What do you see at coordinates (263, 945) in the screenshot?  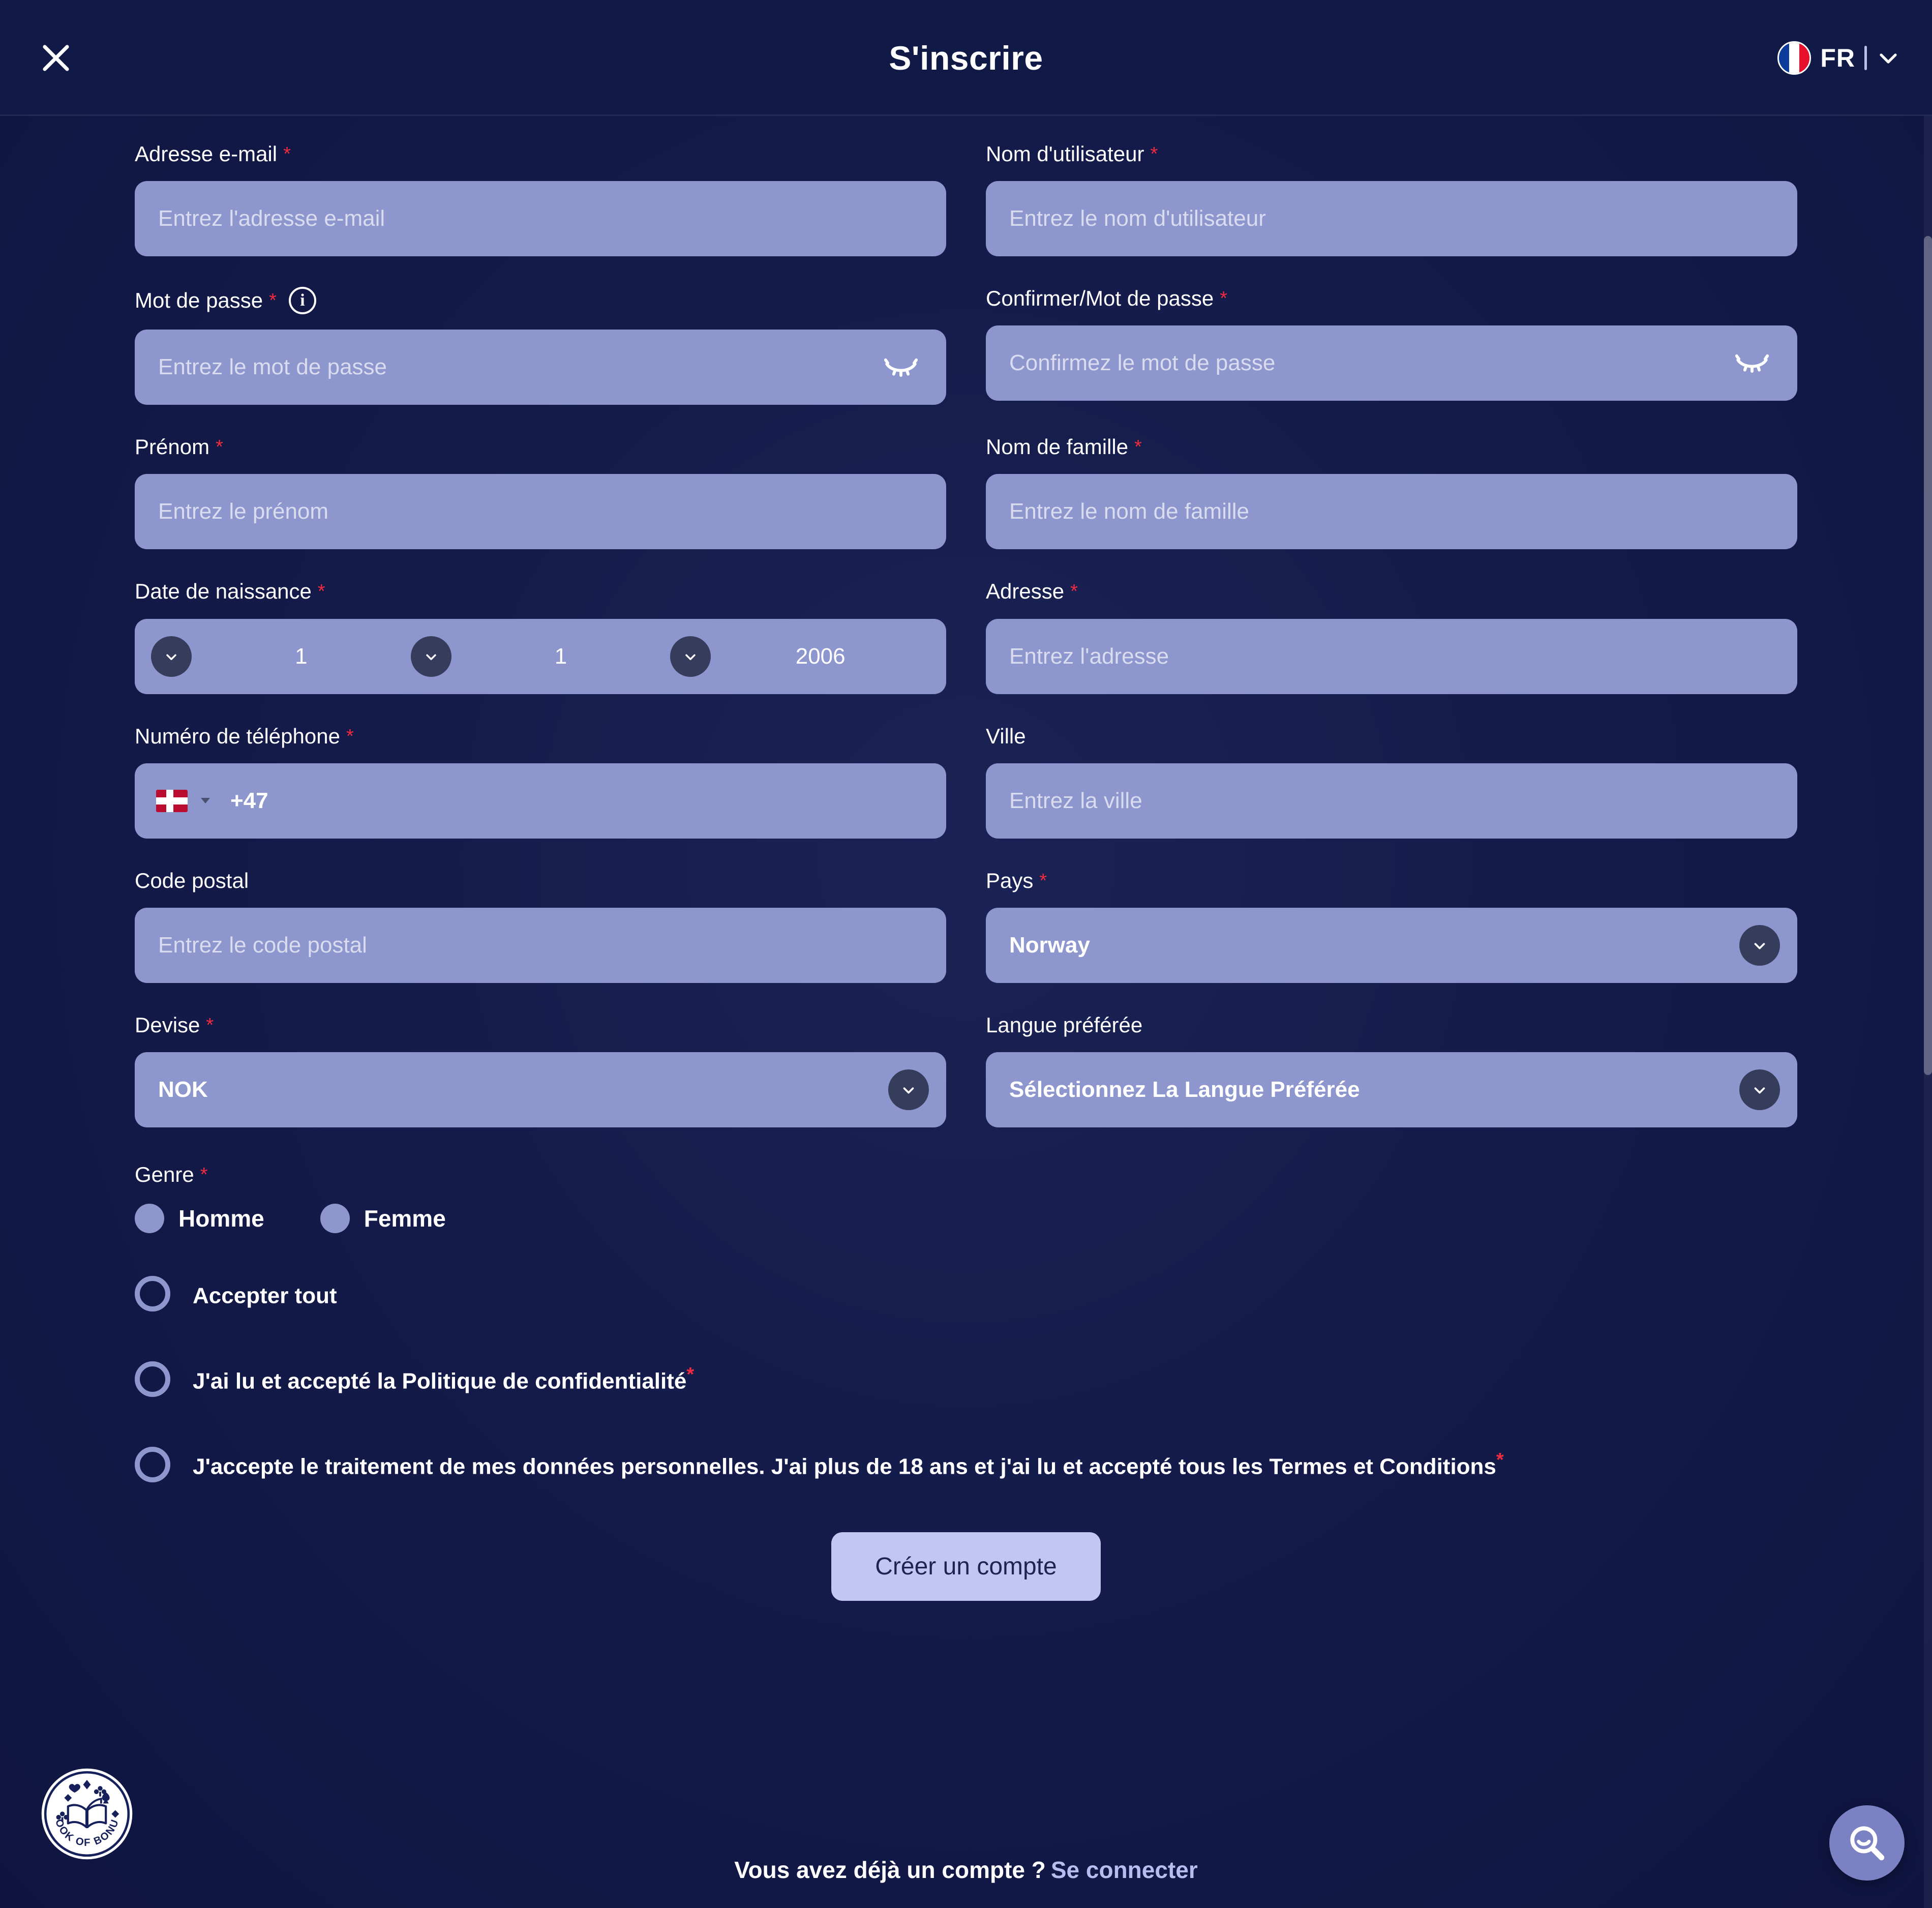 I see `postal-code-placeholder: Entrez le code postal` at bounding box center [263, 945].